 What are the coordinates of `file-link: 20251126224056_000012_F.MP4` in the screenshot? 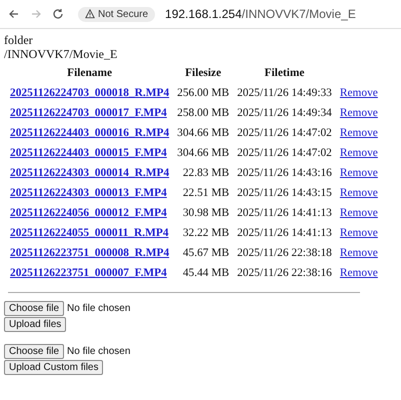 It's located at (88, 213).